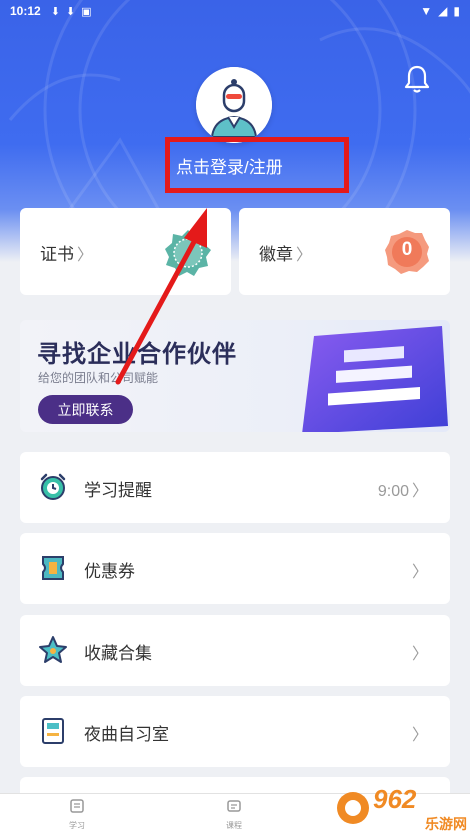 Image resolution: width=470 pixels, height=835 pixels. What do you see at coordinates (235, 487) in the screenshot?
I see `menu-item-study-reminder: 学习提醒 9:00 〉` at bounding box center [235, 487].